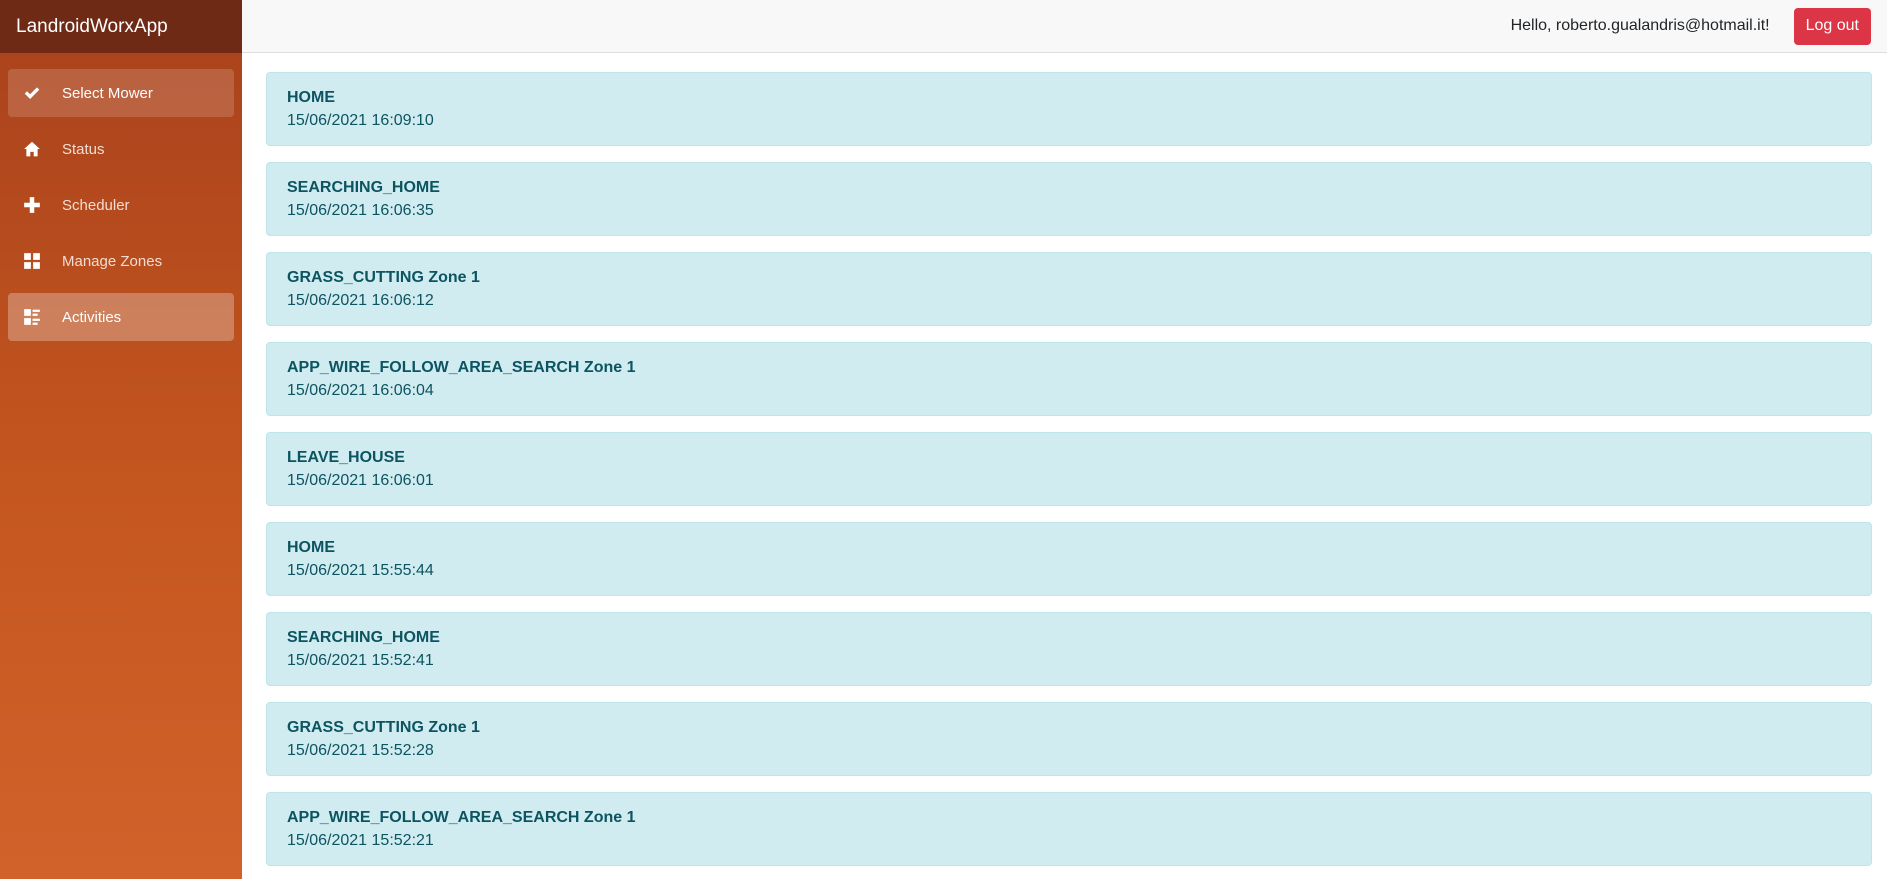  What do you see at coordinates (96, 205) in the screenshot?
I see `sidebar-item-label: Scheduler` at bounding box center [96, 205].